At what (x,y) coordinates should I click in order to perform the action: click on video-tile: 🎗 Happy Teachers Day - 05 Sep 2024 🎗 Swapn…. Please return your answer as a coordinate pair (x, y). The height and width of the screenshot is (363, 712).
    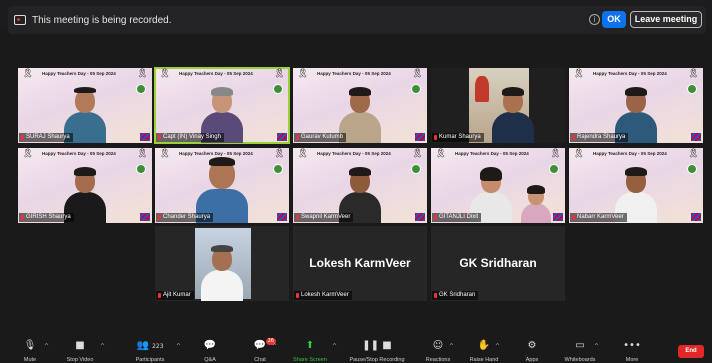
    Looking at the image, I should click on (360, 185).